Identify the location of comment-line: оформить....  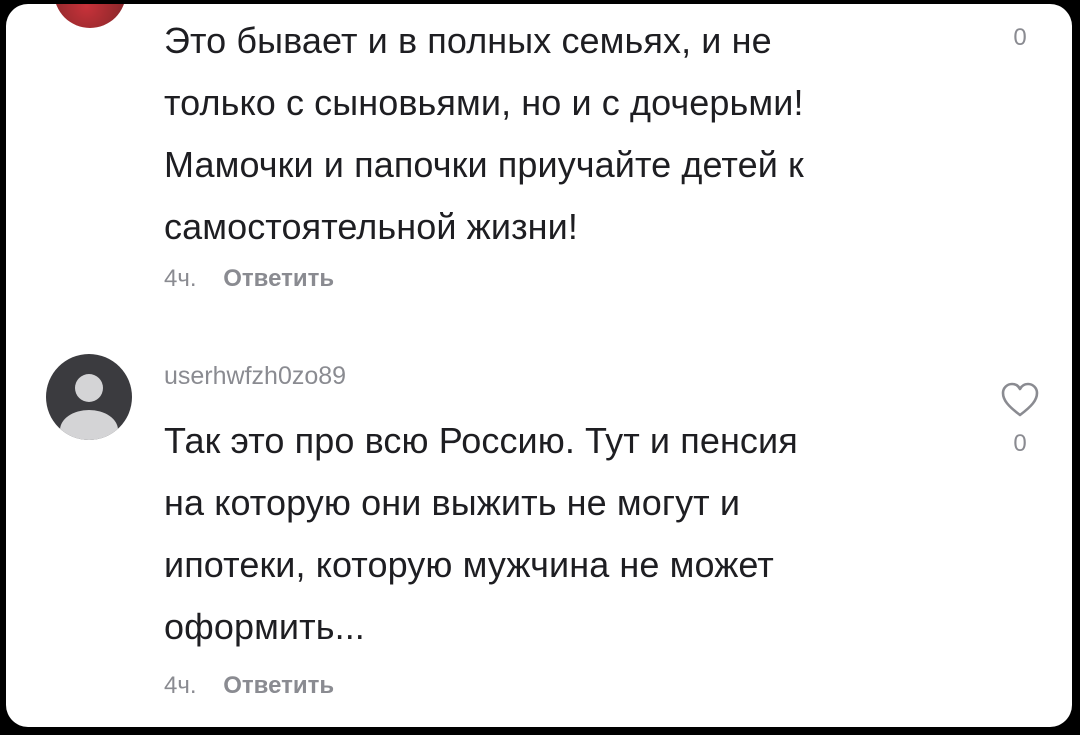
(264, 626).